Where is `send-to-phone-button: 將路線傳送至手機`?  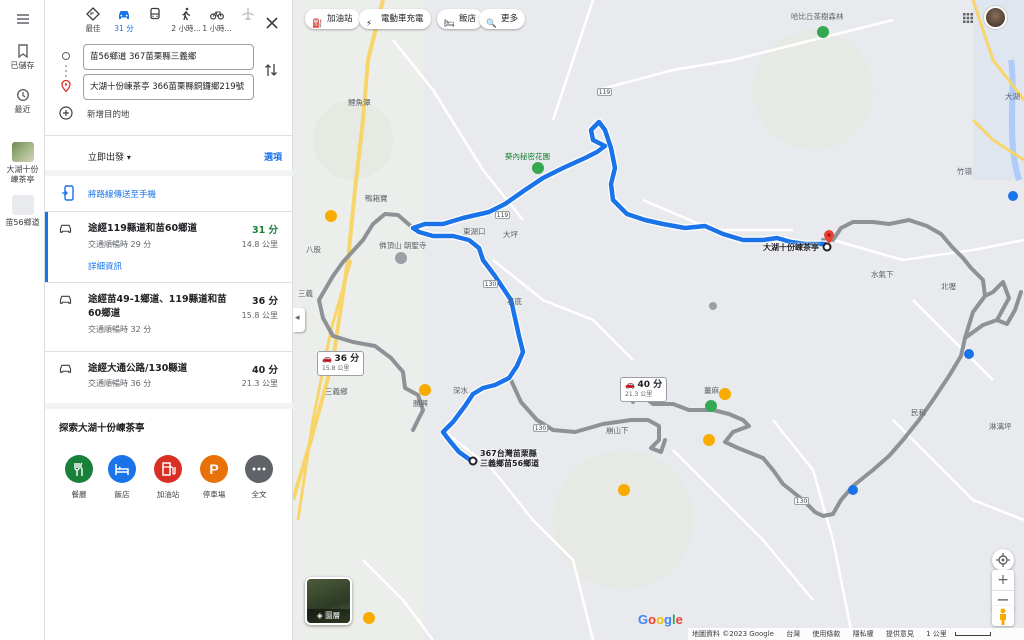 send-to-phone-button: 將路線傳送至手機 is located at coordinates (172, 194).